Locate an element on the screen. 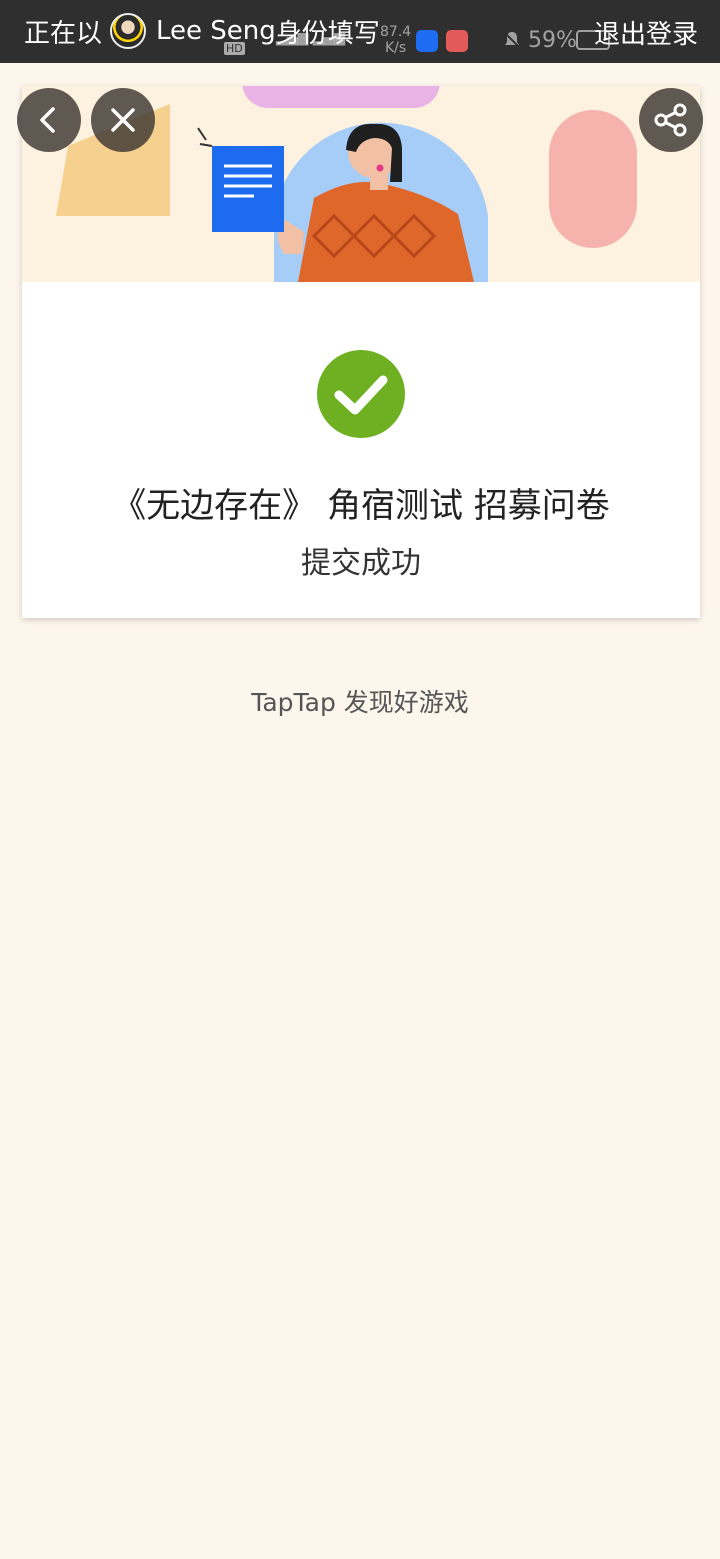 This screenshot has width=720, height=1559. network-speed-unit: K/s is located at coordinates (395, 48).